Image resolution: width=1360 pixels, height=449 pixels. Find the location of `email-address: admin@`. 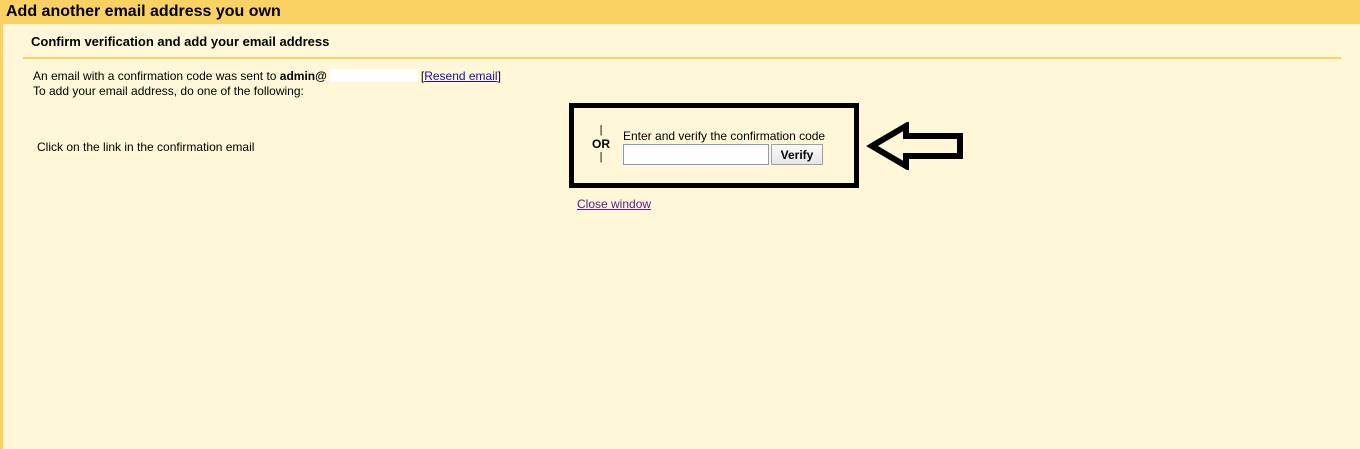

email-address: admin@ is located at coordinates (303, 76).